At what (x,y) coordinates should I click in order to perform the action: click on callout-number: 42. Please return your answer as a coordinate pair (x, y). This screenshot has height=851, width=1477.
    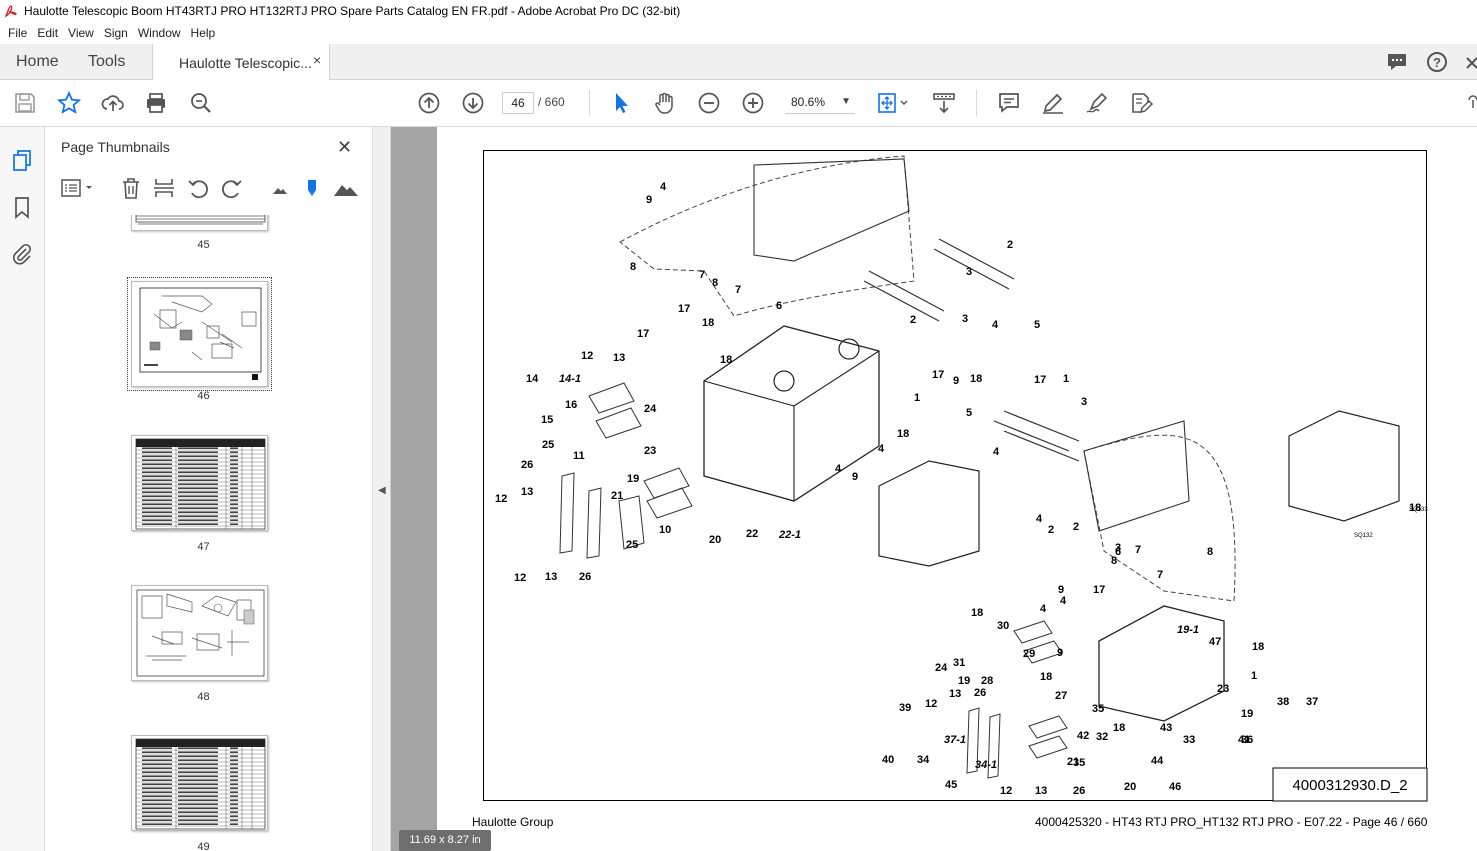
    Looking at the image, I should click on (1083, 736).